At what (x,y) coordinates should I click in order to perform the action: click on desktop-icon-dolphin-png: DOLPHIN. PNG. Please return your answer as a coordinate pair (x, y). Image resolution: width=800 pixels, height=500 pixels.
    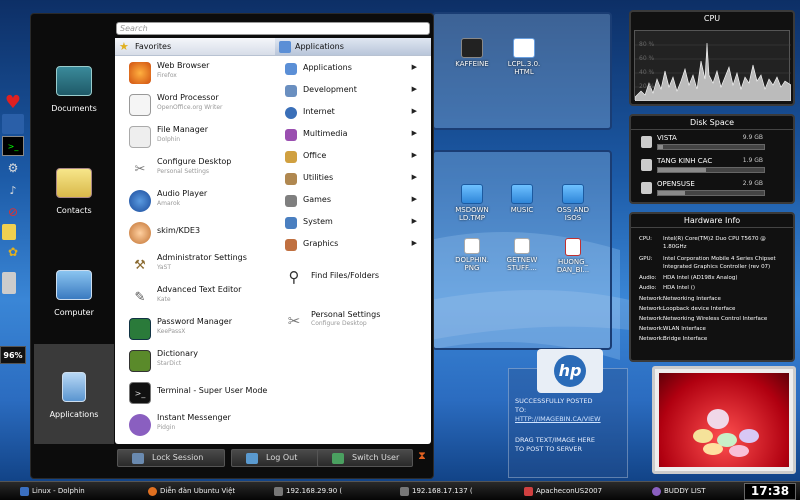
    Looking at the image, I should click on (472, 255).